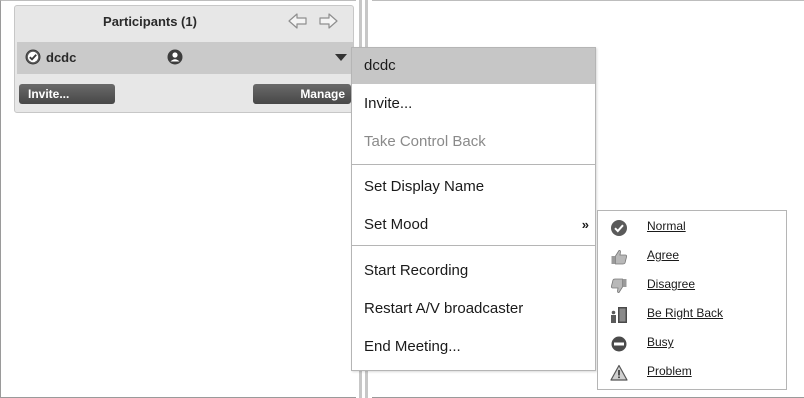 Image resolution: width=804 pixels, height=398 pixels. What do you see at coordinates (396, 224) in the screenshot?
I see `menu-item-set-mood-label: Set Mood` at bounding box center [396, 224].